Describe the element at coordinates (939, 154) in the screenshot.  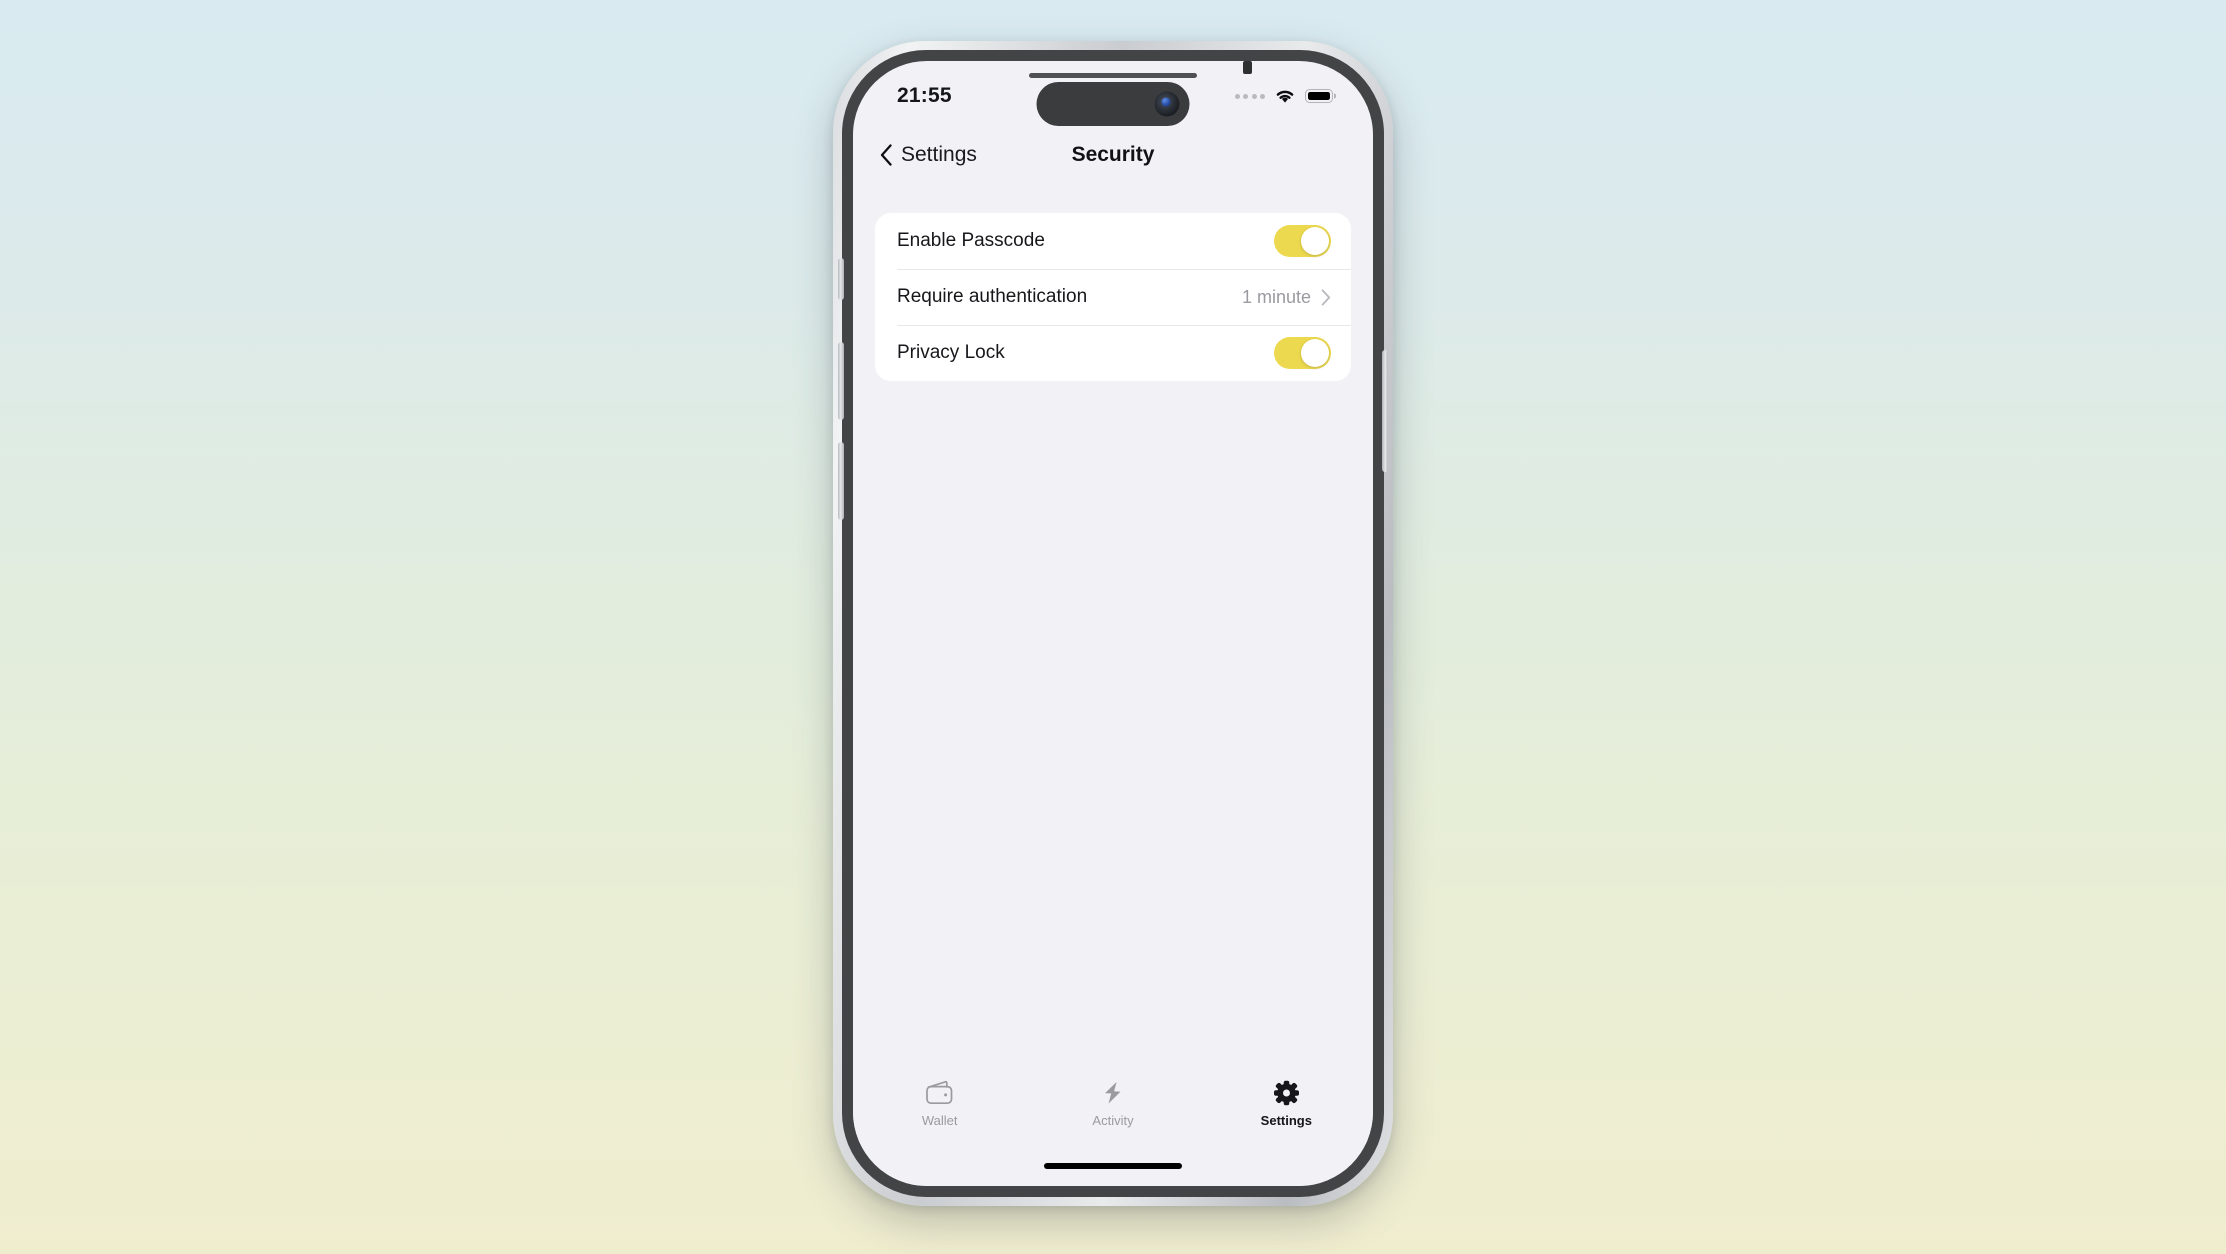
I see `back-button-label: Settings` at that location.